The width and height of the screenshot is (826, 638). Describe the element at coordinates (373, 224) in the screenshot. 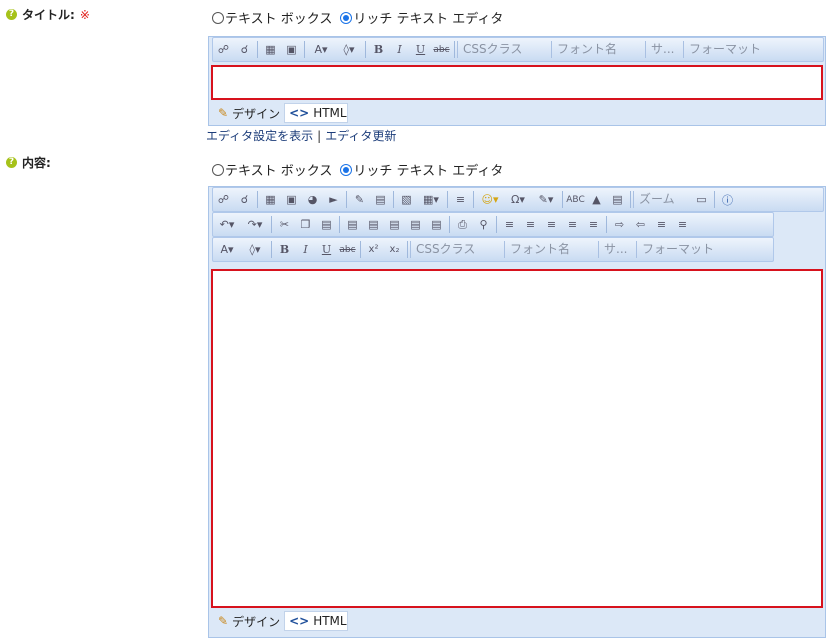

I see `paste-word-clean-icon: ▤` at that location.